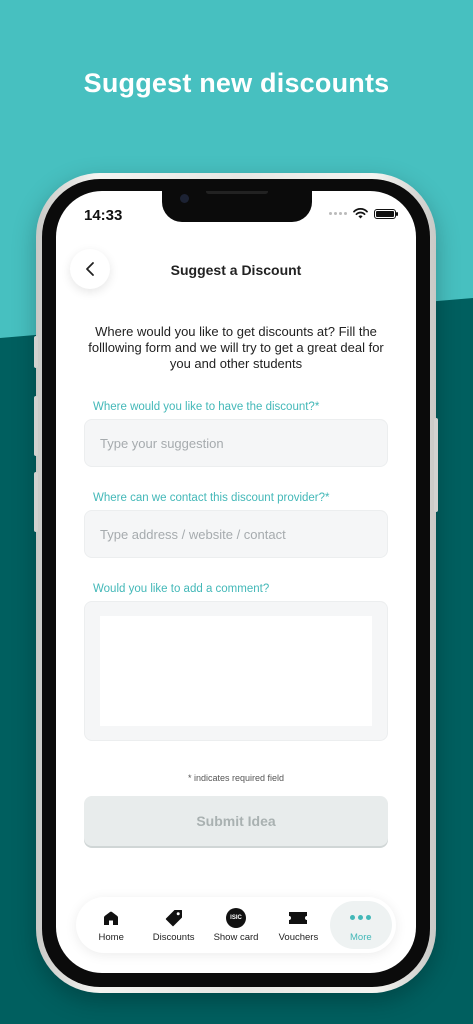 This screenshot has width=473, height=1024. I want to click on nav-item-home: Home, so click(111, 925).